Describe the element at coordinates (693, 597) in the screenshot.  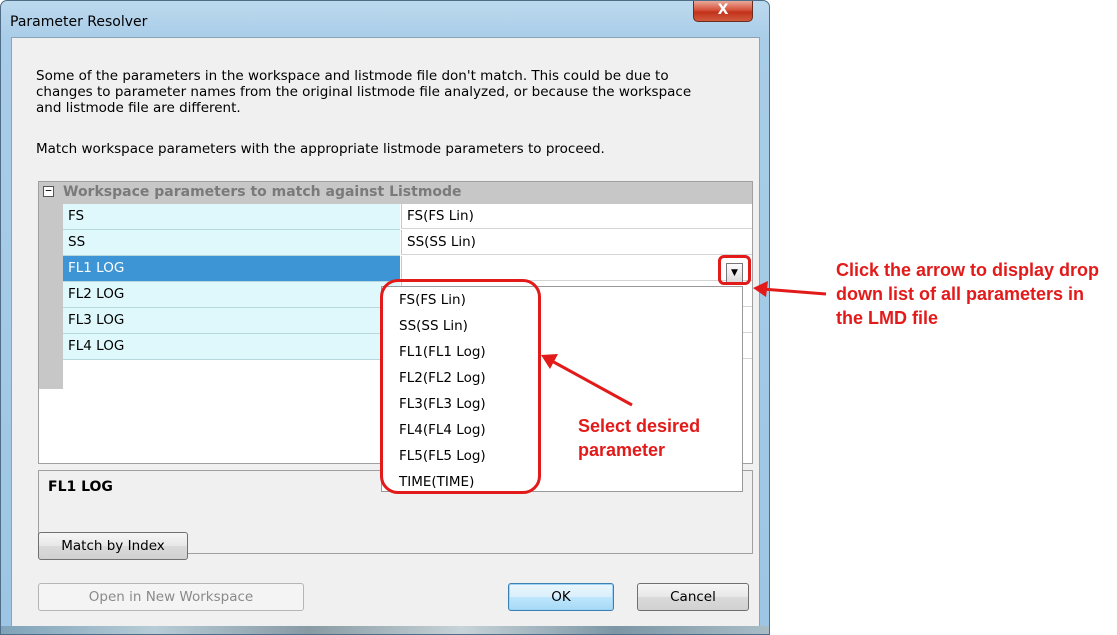
I see `cancel-button: Cancel` at that location.